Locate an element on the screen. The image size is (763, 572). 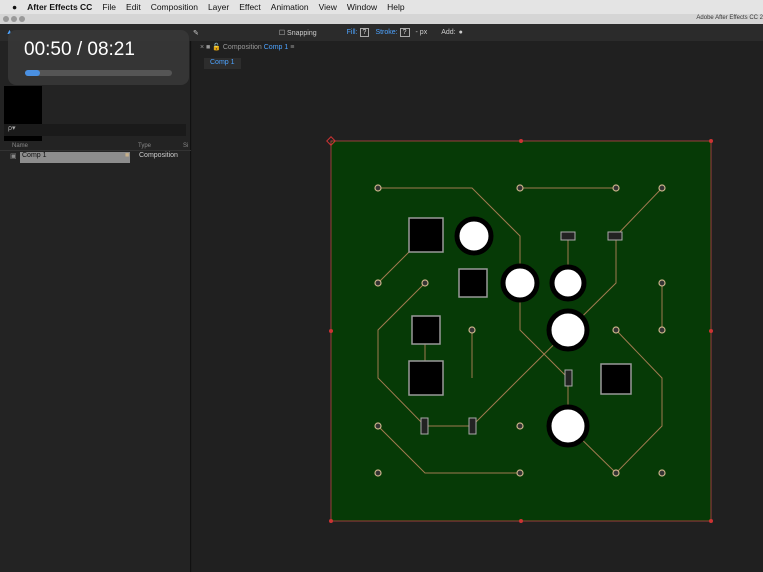
progress-fill is located at coordinates (32, 73).